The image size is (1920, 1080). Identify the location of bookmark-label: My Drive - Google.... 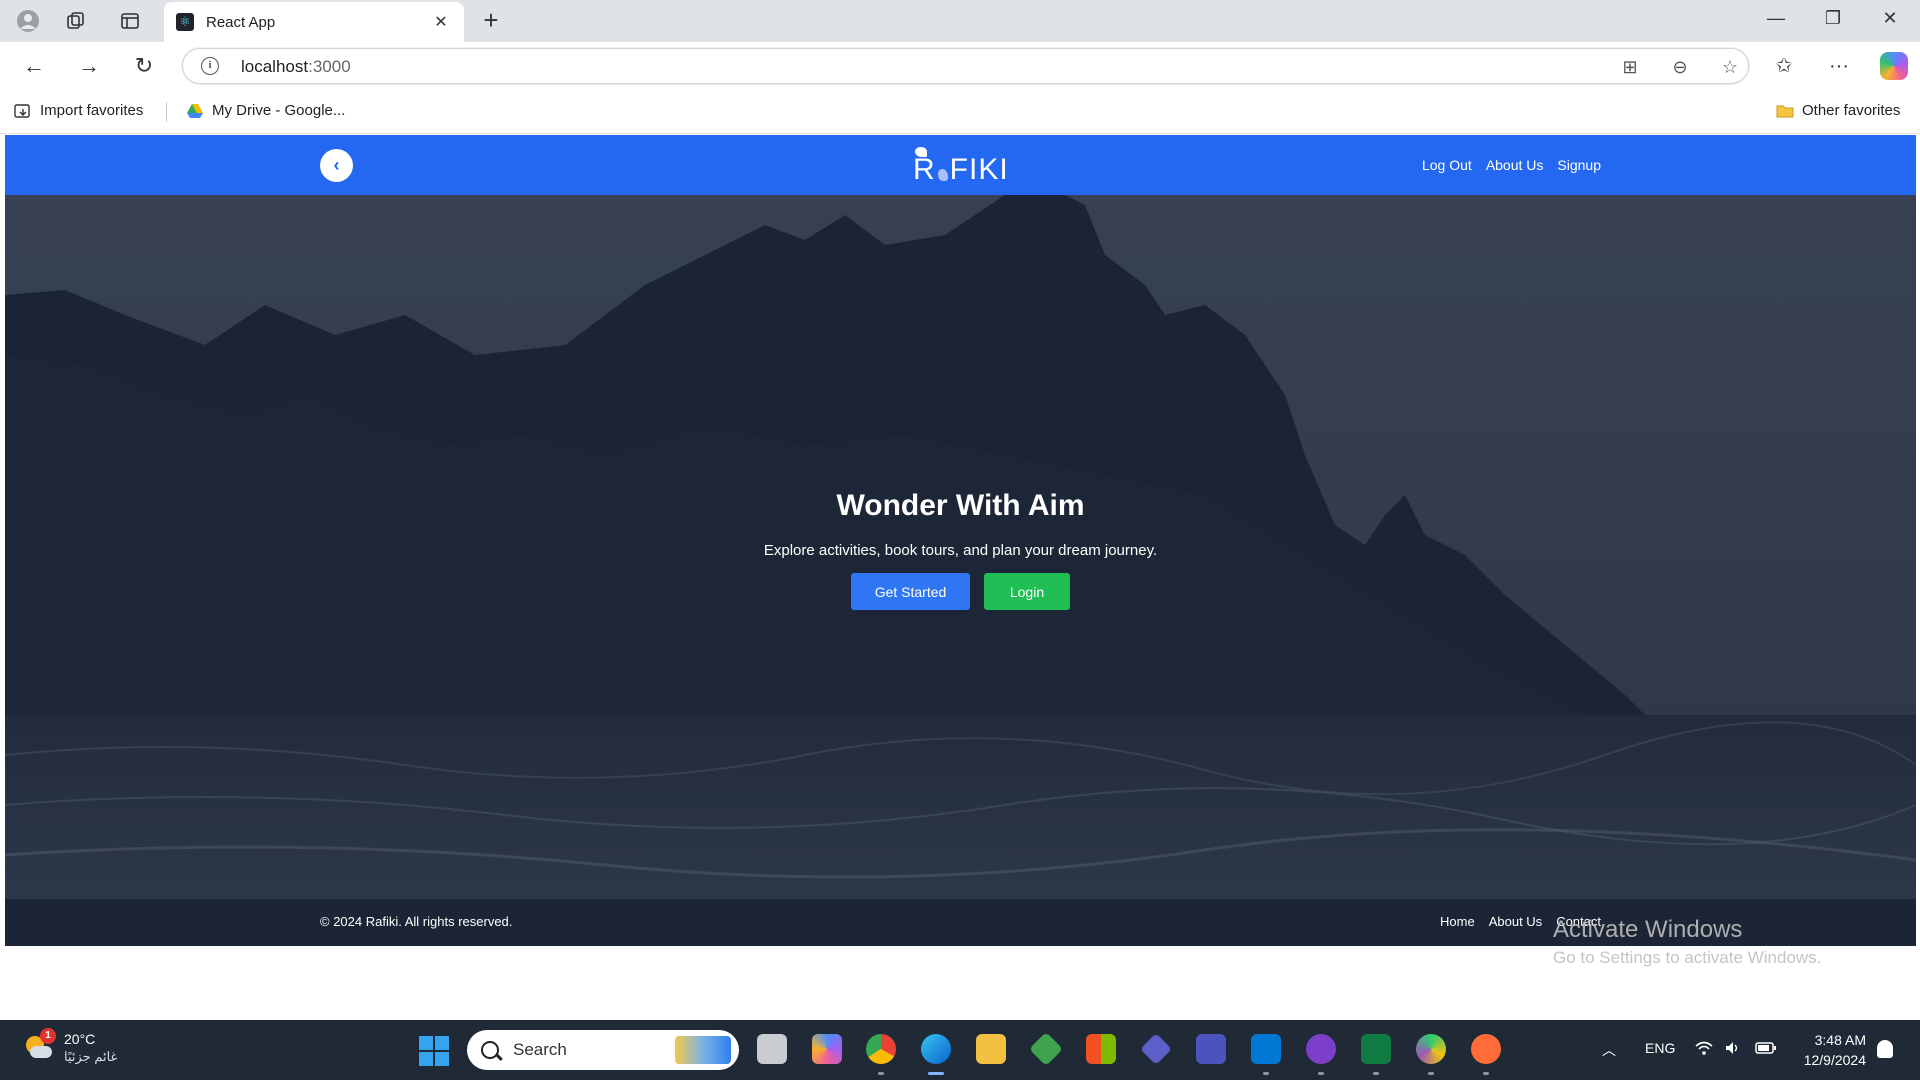
(279, 110).